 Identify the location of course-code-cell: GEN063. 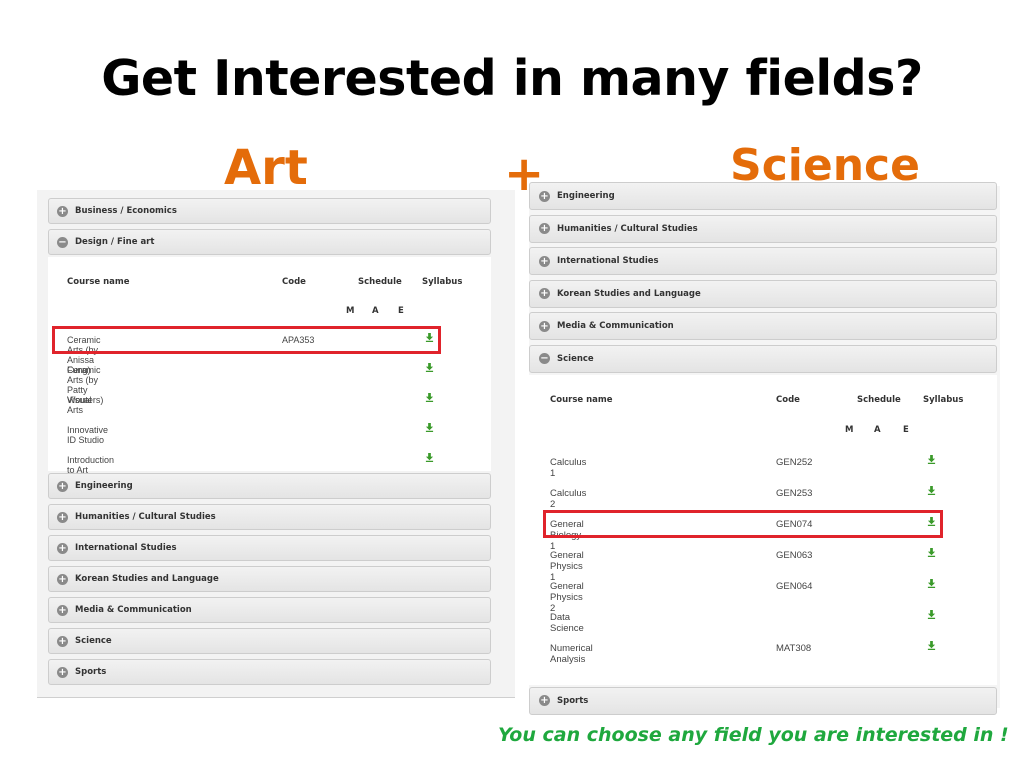
(794, 555).